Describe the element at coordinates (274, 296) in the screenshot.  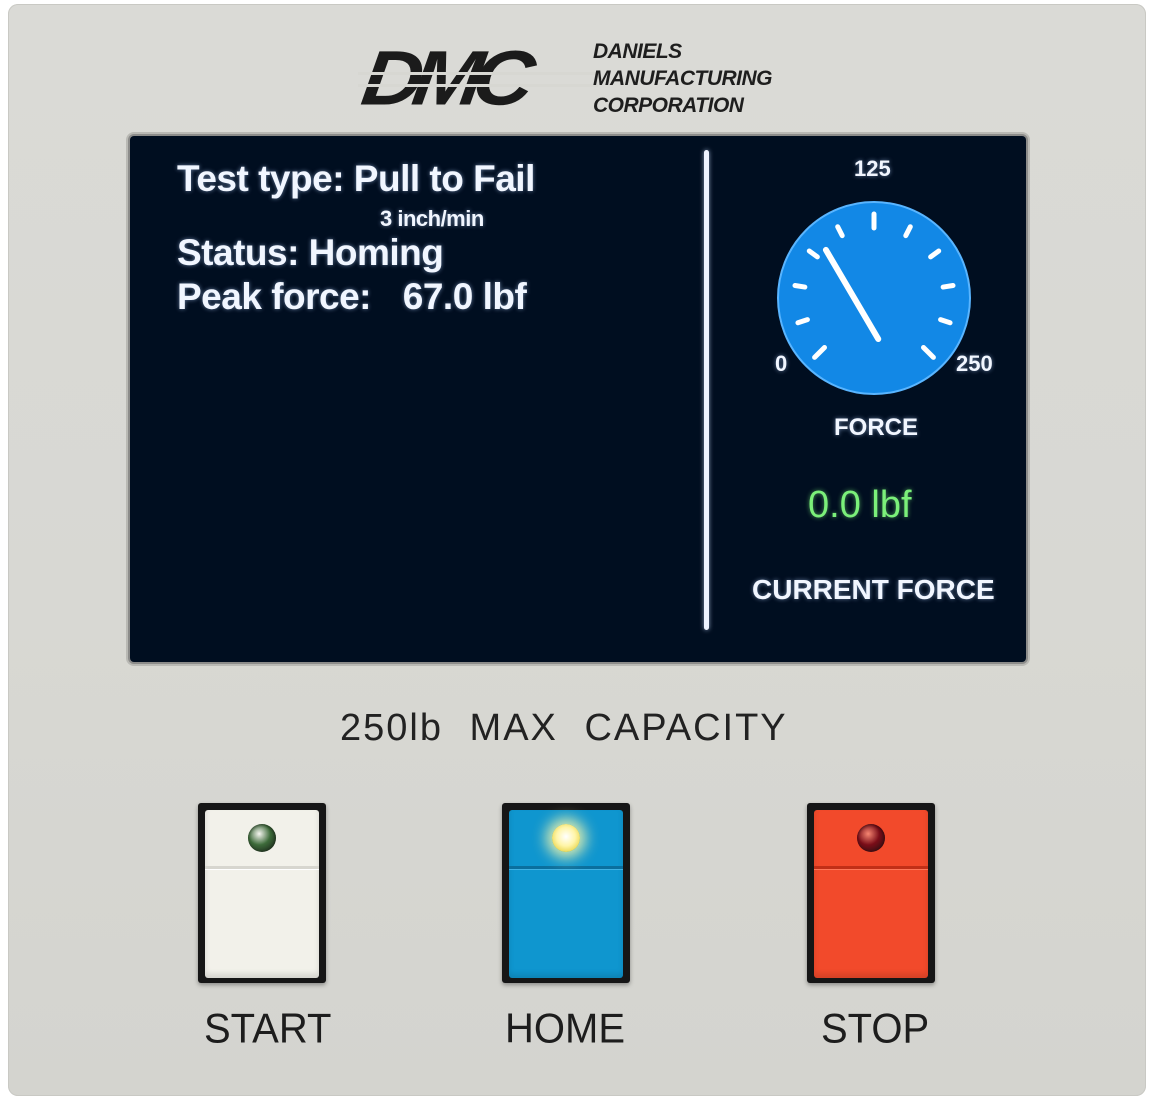
I see `peak-force-label: Peak force:` at that location.